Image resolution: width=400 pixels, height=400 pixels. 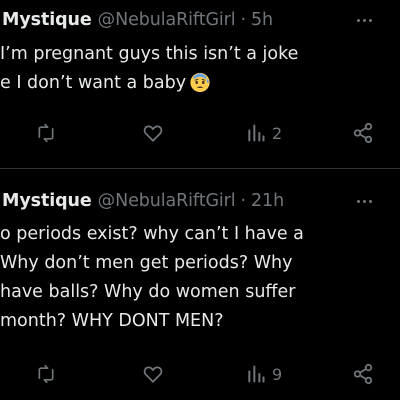 I want to click on tweet-text-fragment: e I don’t want a baby, so click(x=93, y=83).